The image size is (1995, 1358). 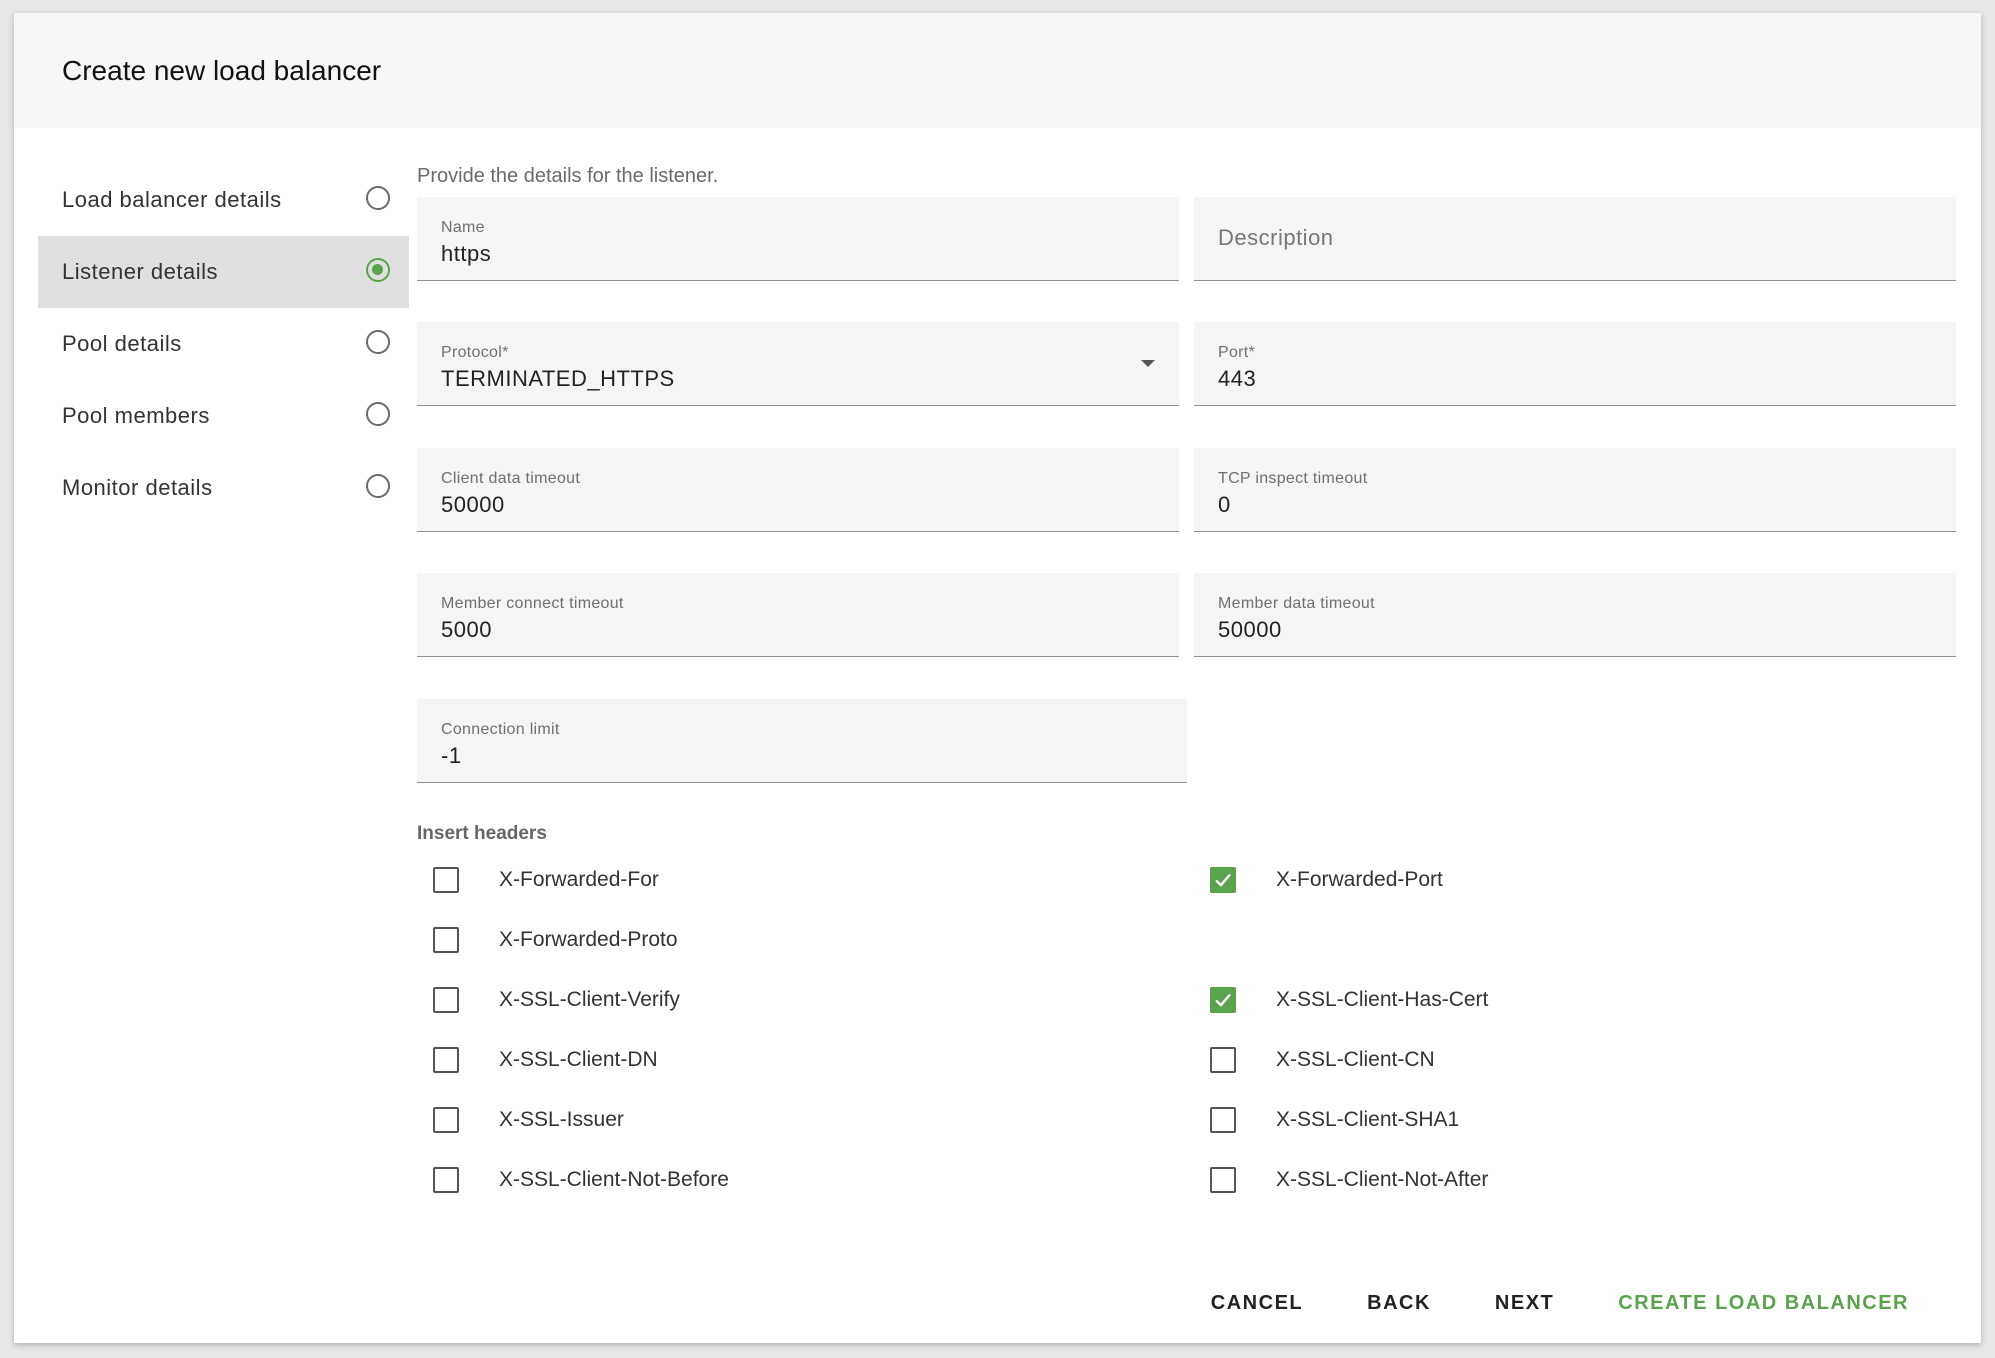 I want to click on step-monitor-details: Monitor details, so click(x=223, y=488).